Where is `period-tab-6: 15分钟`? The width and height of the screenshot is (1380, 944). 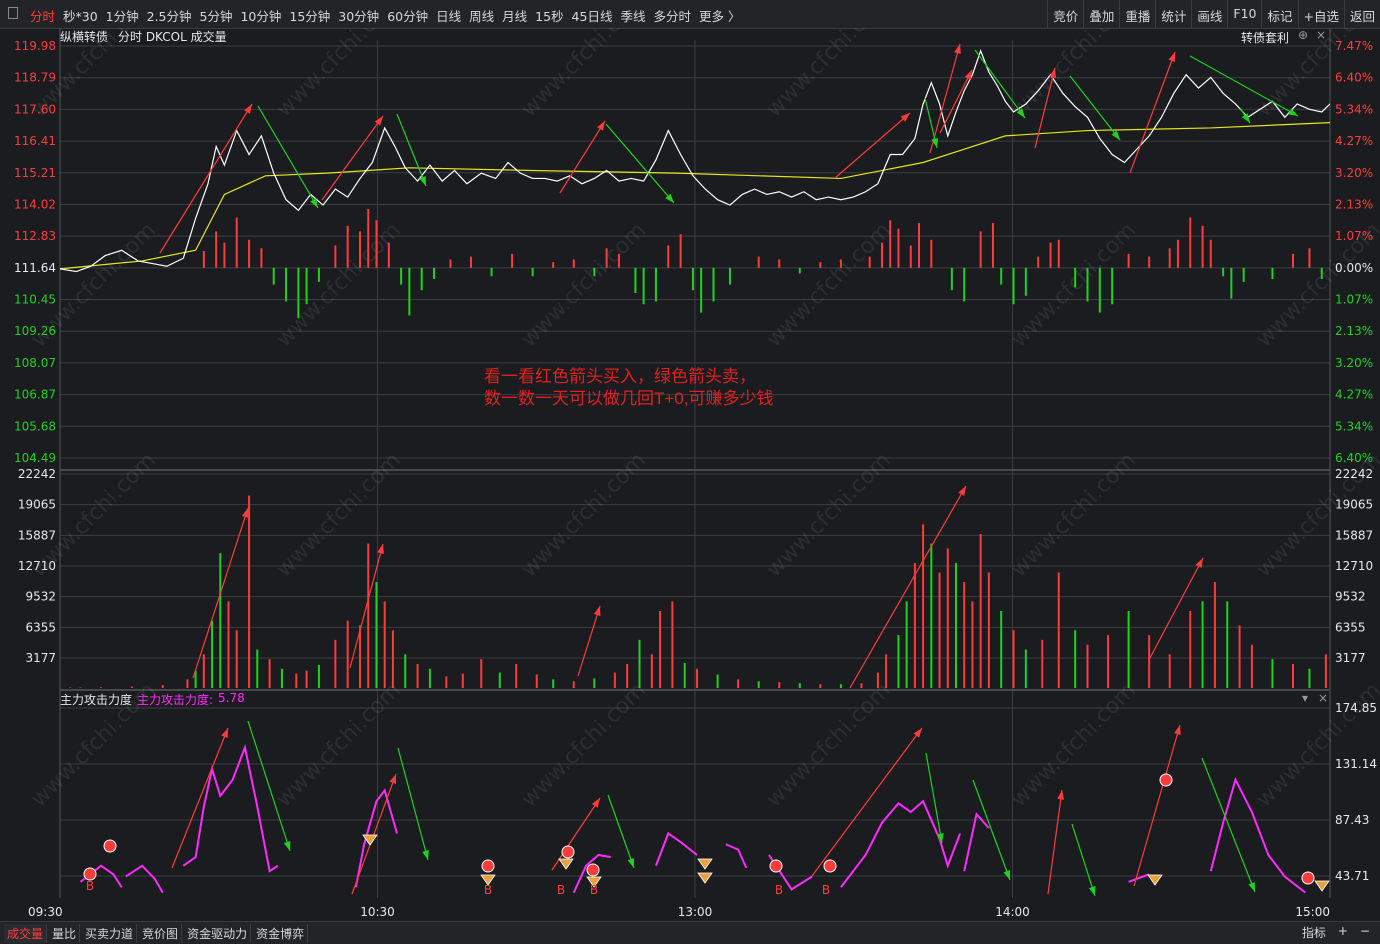 period-tab-6: 15分钟 is located at coordinates (309, 15).